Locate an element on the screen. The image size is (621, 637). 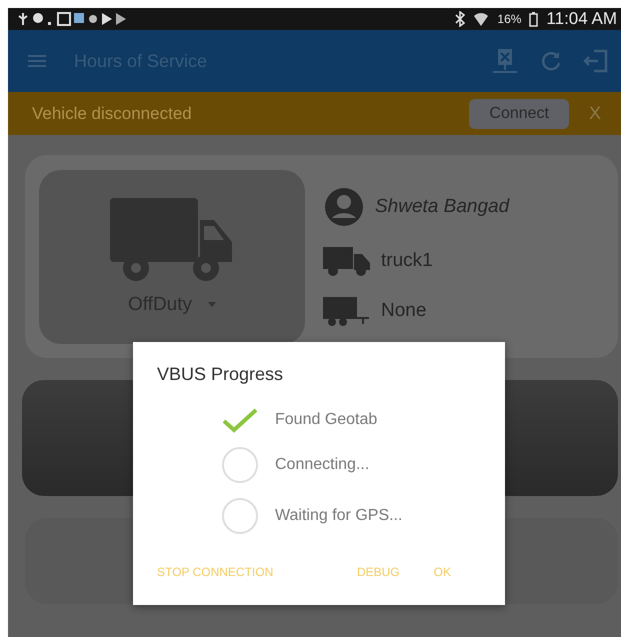
vehicle-name: truck1 is located at coordinates (407, 261).